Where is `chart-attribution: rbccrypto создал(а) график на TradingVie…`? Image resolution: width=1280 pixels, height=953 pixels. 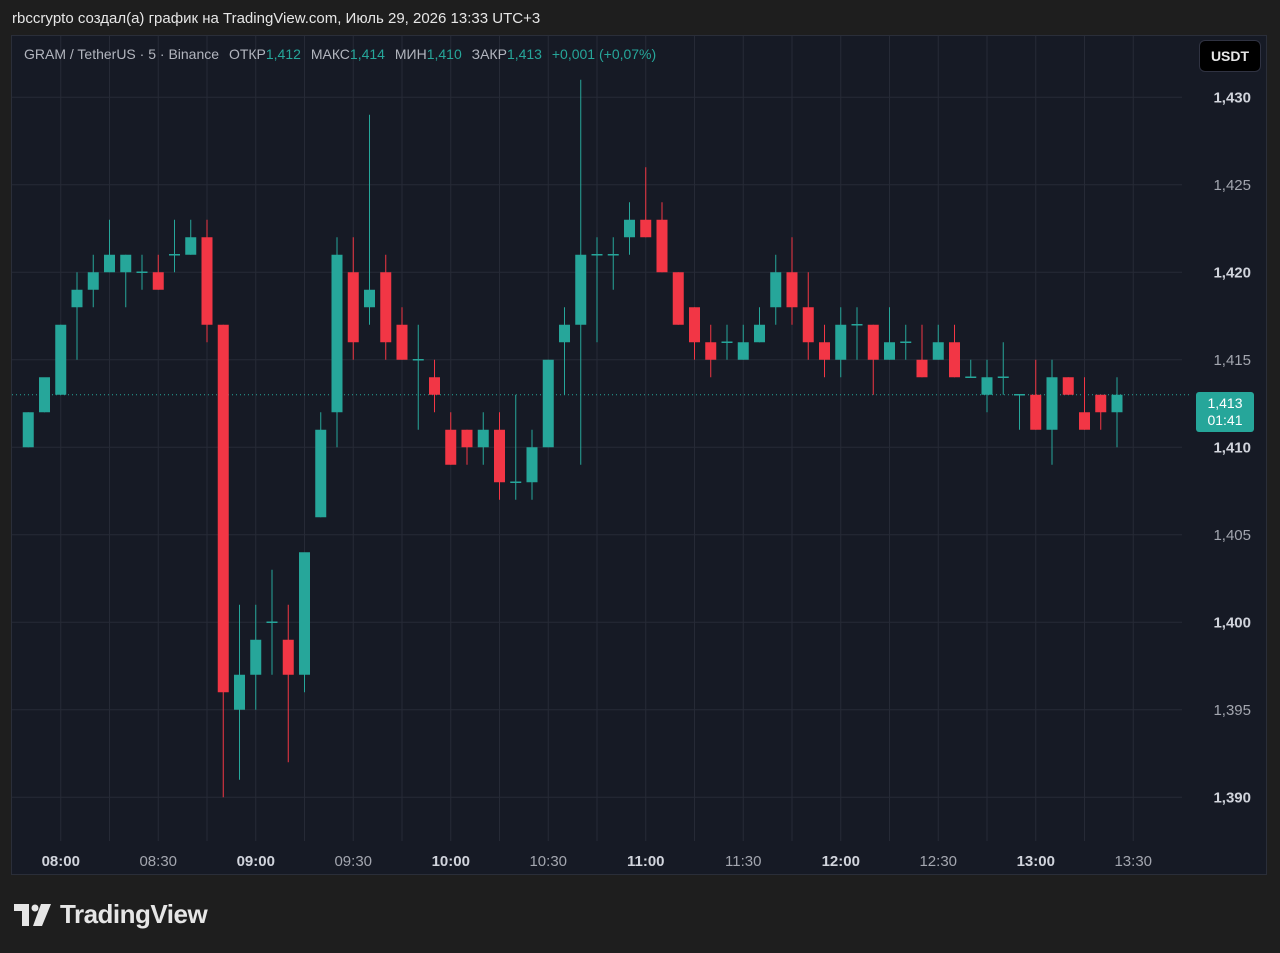 chart-attribution: rbccrypto создал(а) график на TradingVie… is located at coordinates (276, 18).